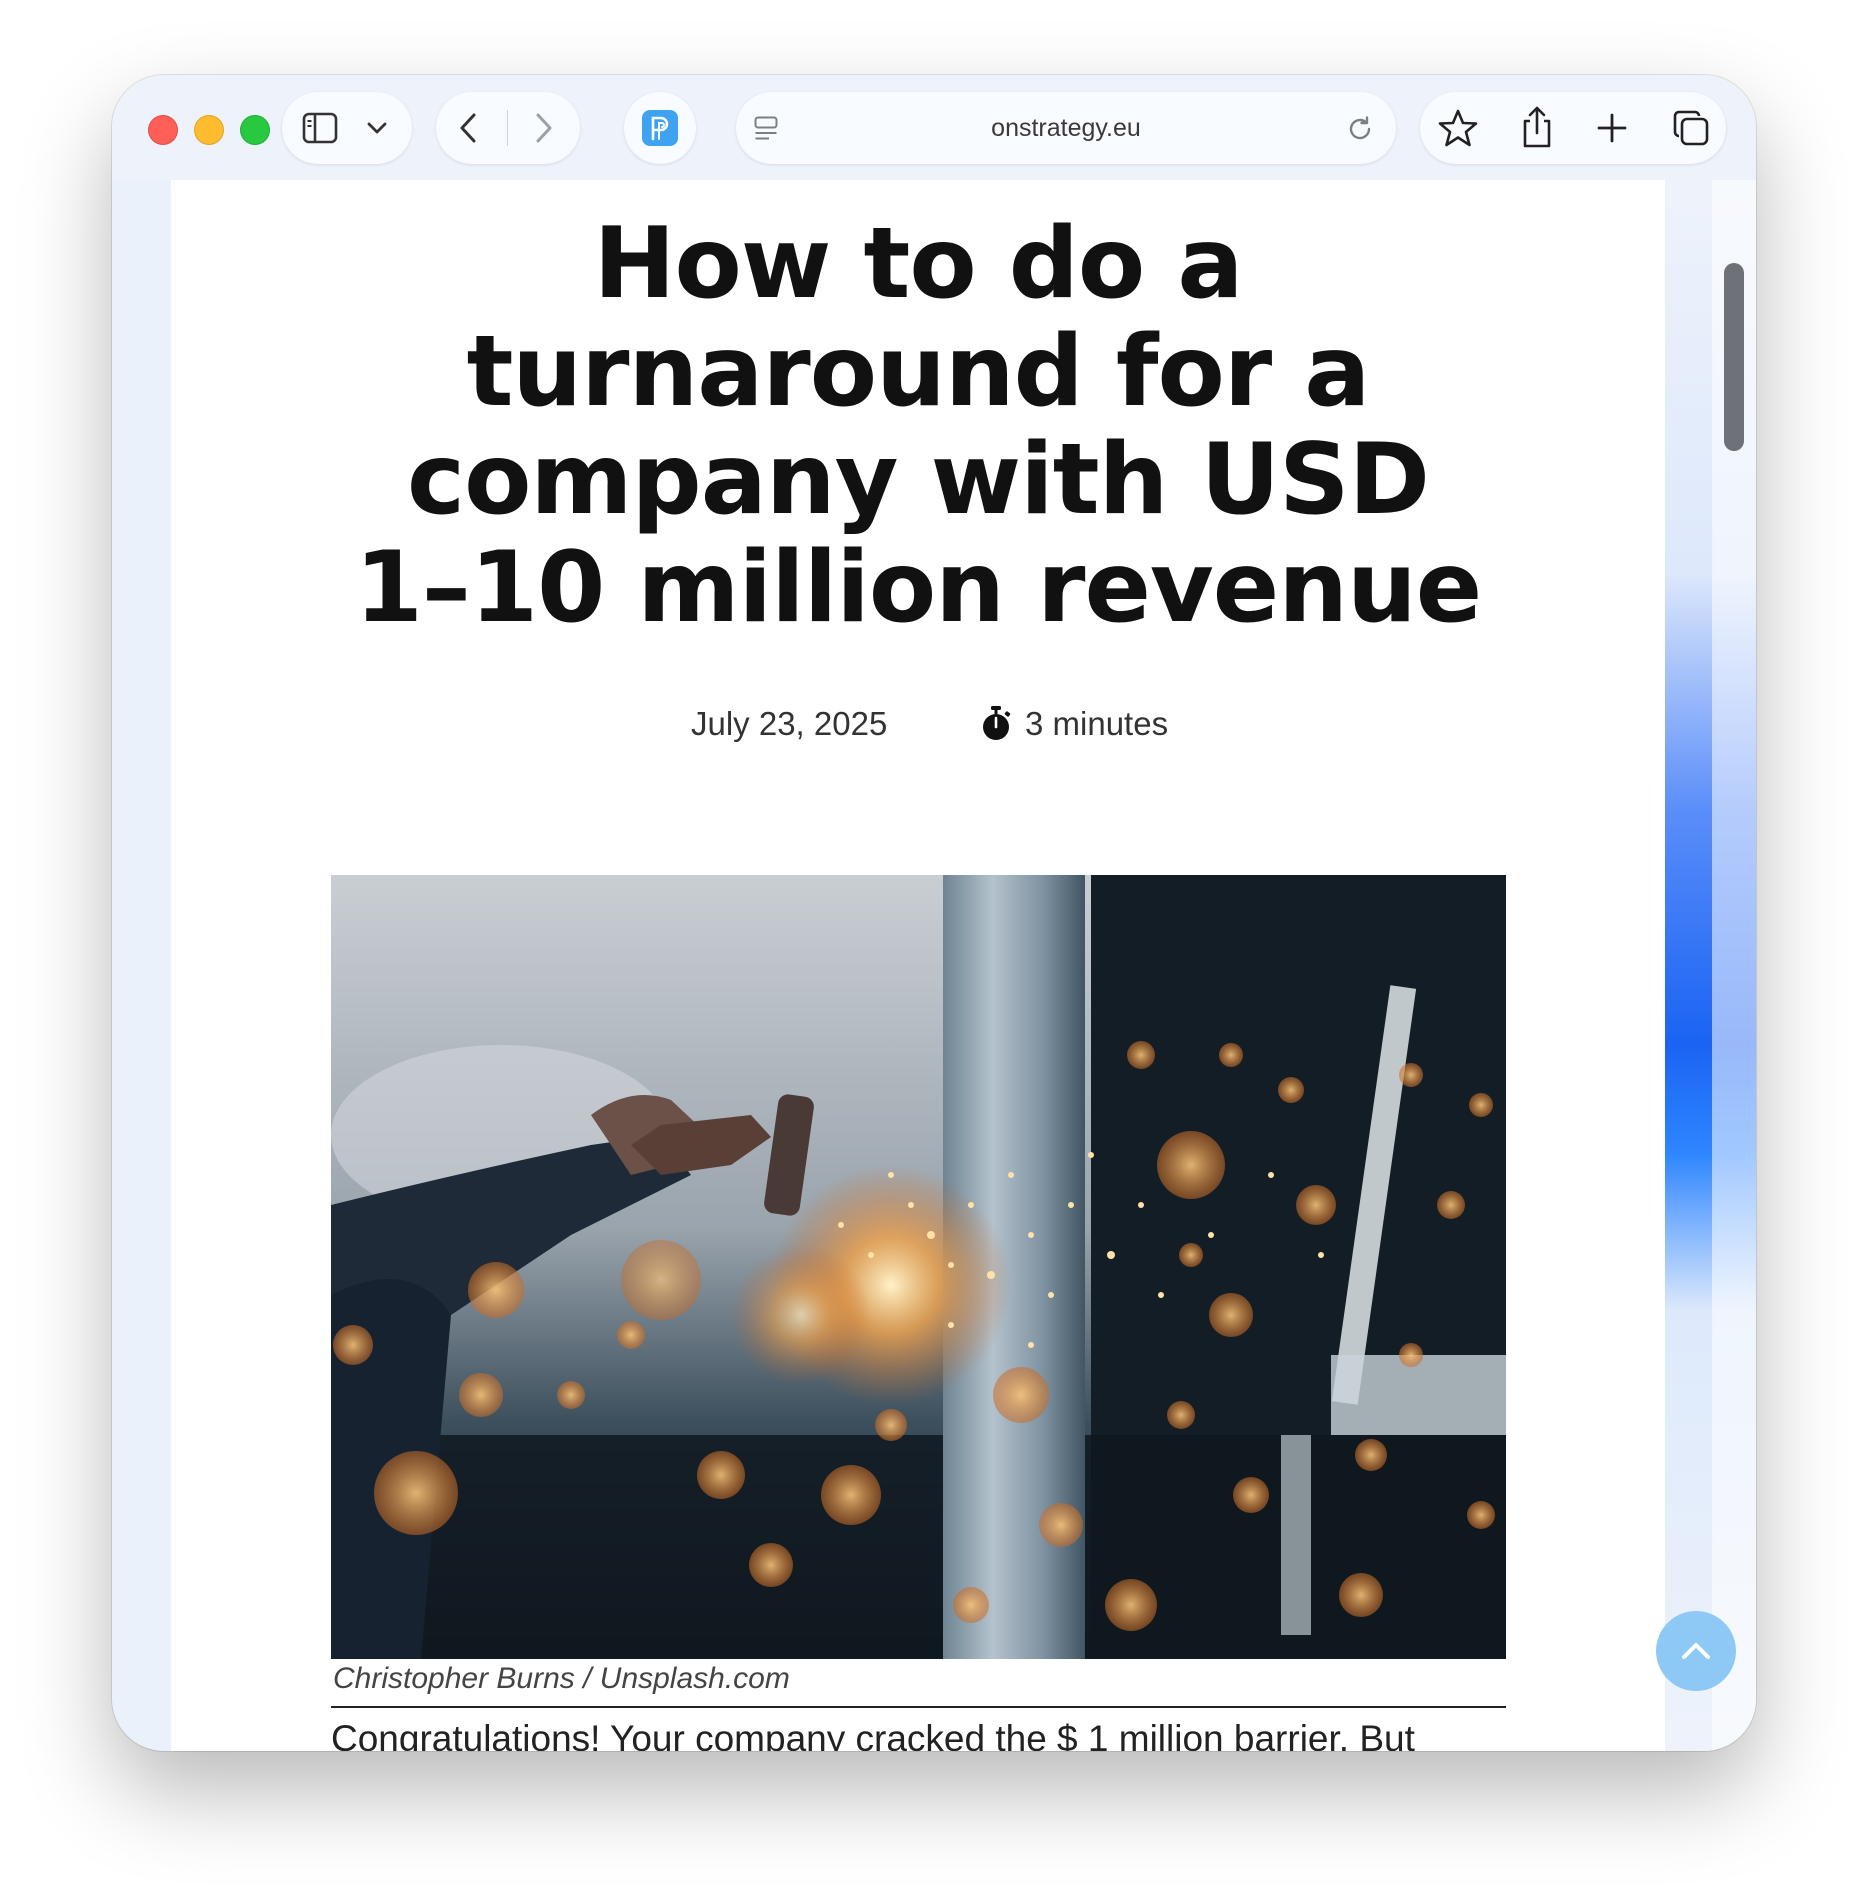 The image size is (1868, 1900). What do you see at coordinates (1612, 128) in the screenshot?
I see `plus-icon` at bounding box center [1612, 128].